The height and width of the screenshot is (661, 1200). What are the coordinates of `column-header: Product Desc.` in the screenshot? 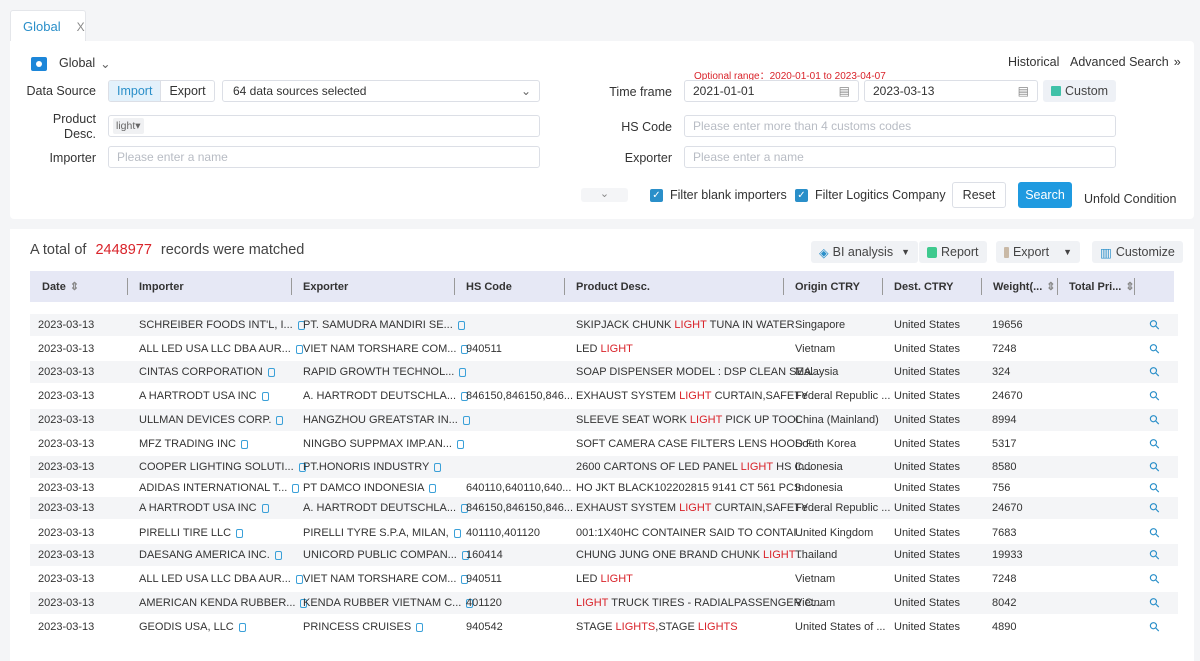 It's located at (610, 286).